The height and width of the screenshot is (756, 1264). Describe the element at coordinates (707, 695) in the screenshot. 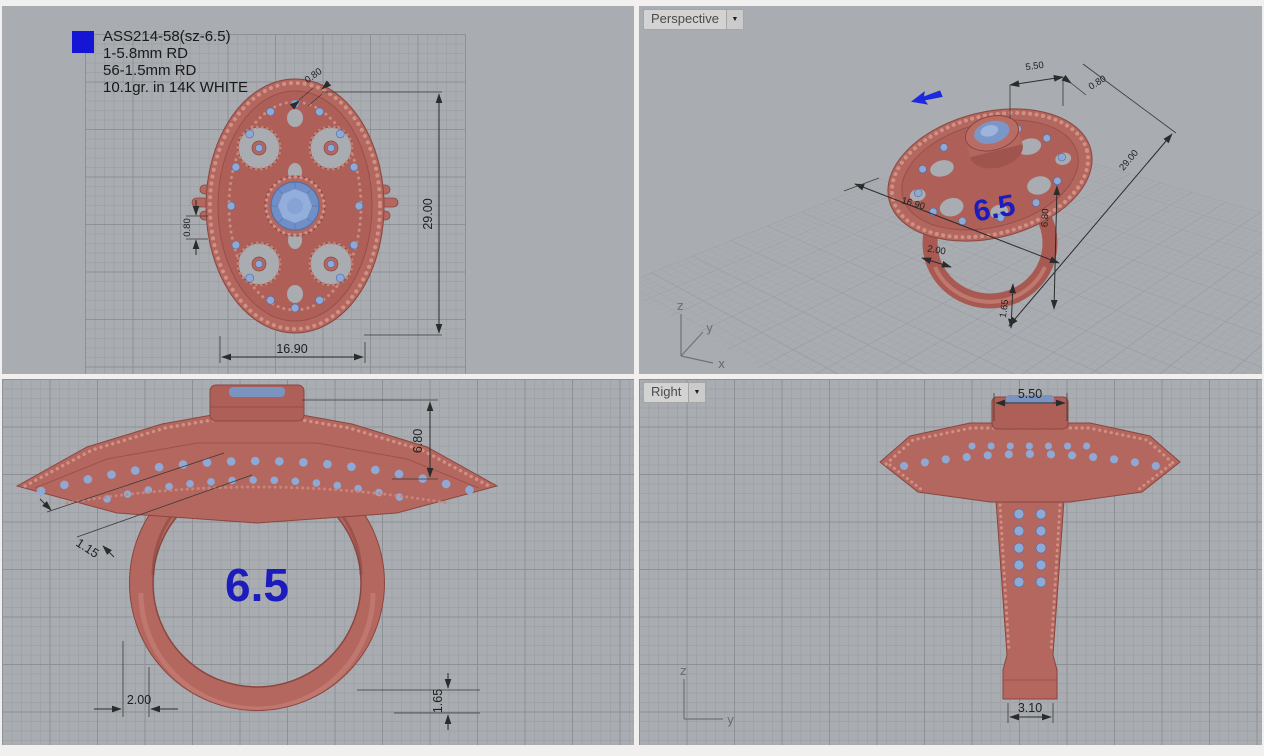

I see `axis-gizmo-right: z y` at that location.